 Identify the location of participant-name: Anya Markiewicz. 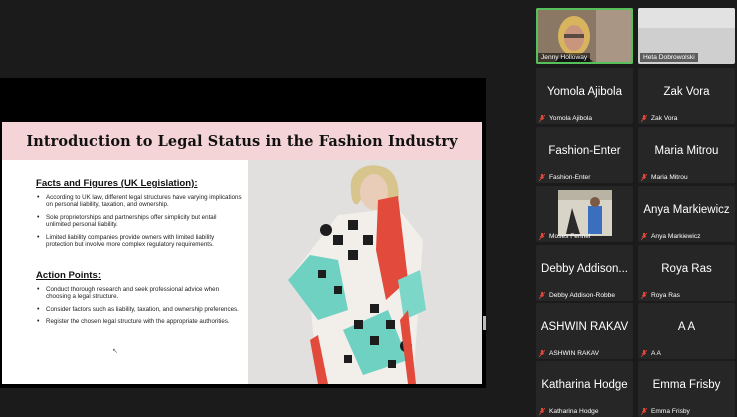
(686, 210).